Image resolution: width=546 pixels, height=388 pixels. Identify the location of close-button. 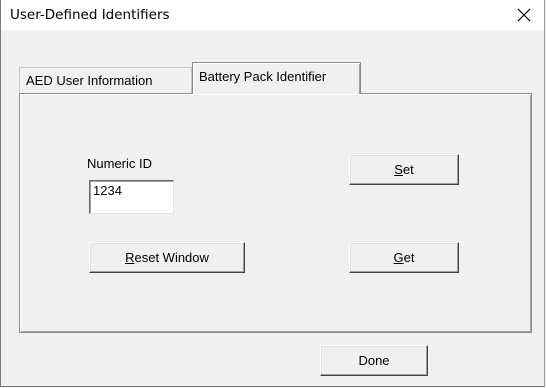
(524, 15).